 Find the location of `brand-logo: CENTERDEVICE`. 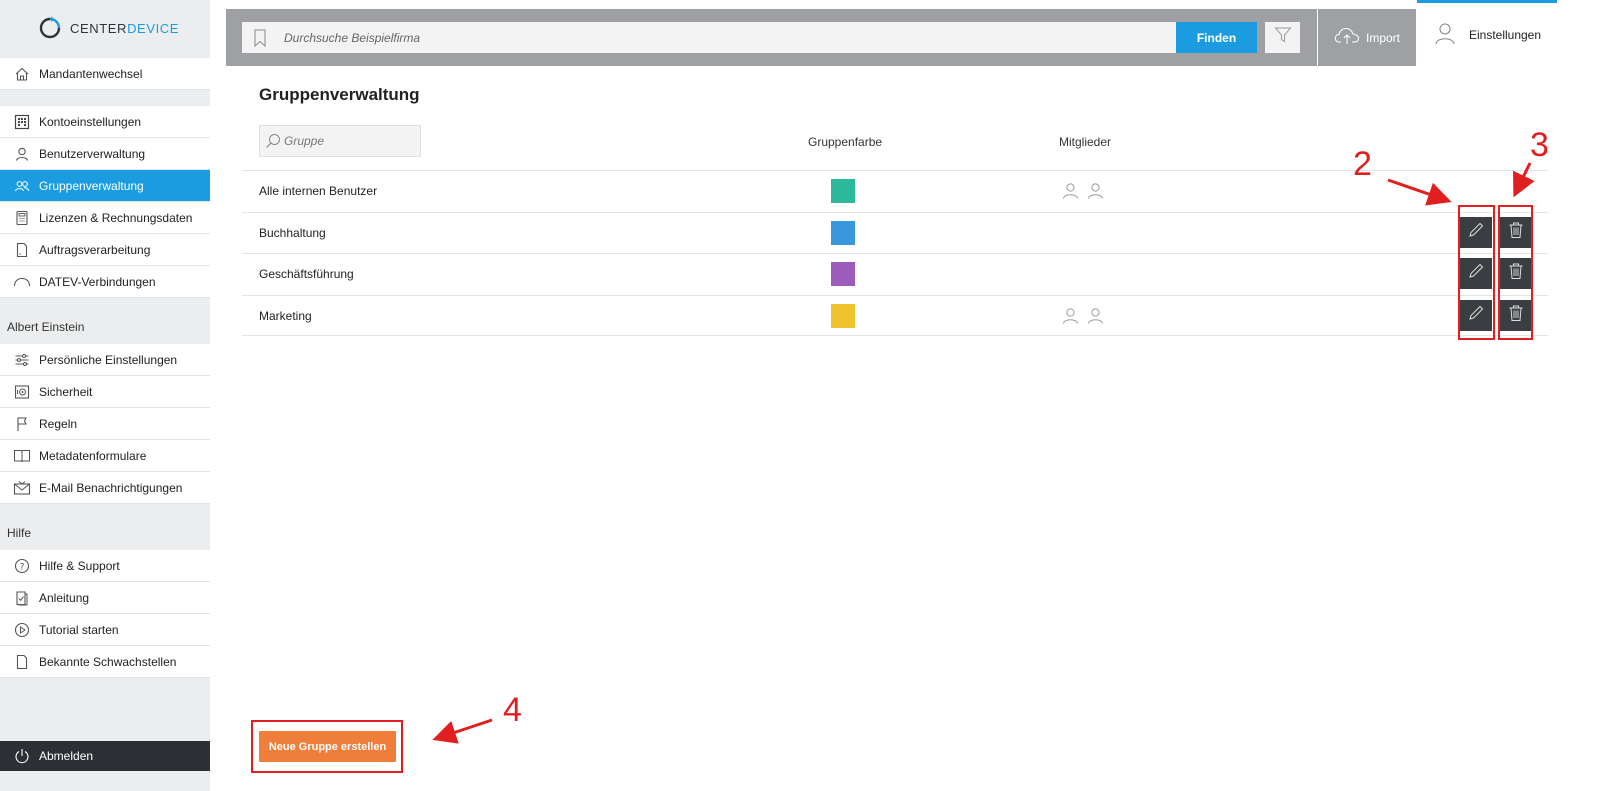

brand-logo: CENTERDEVICE is located at coordinates (108, 28).